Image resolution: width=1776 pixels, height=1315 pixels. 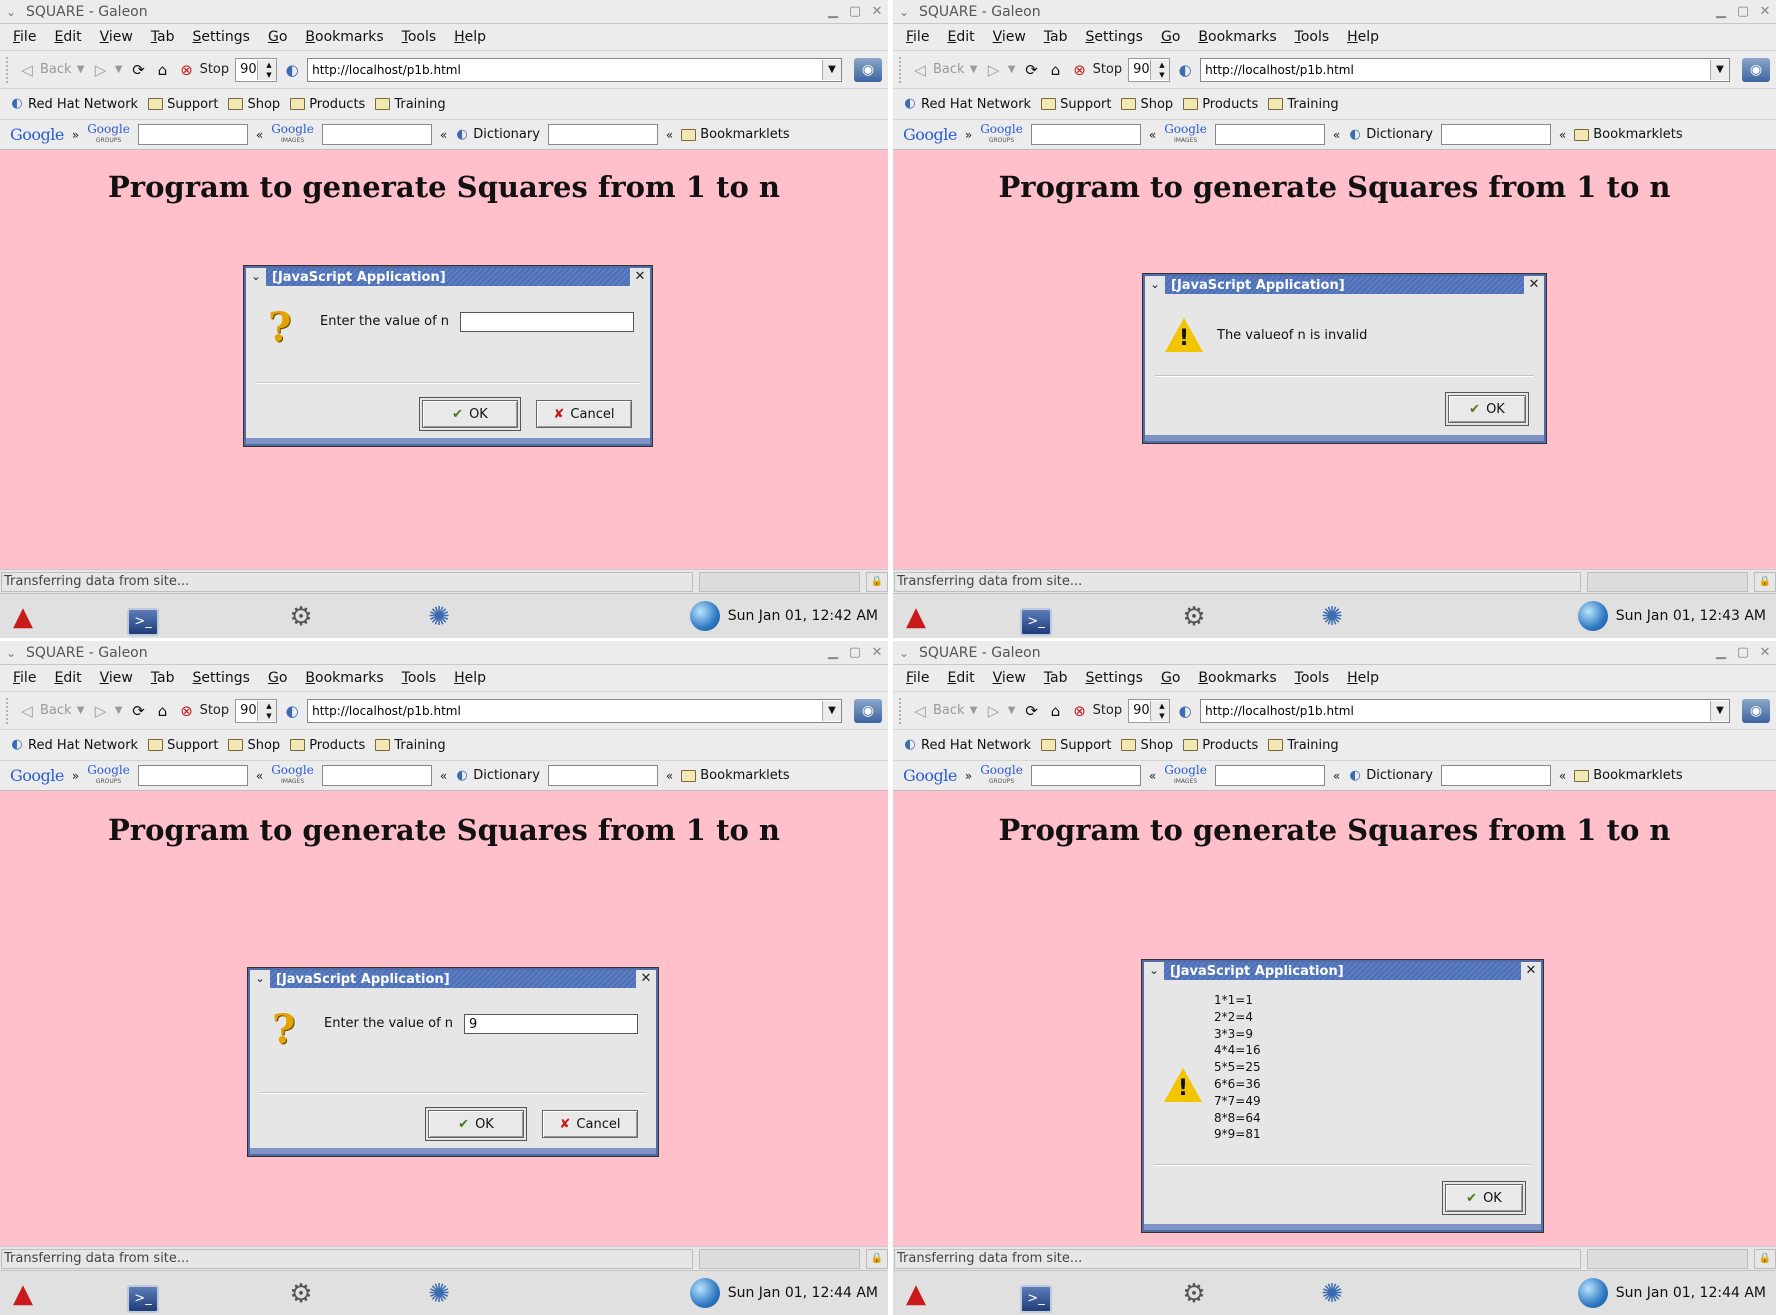 I want to click on forward-history-dropdown-icon: ▼, so click(x=1012, y=70).